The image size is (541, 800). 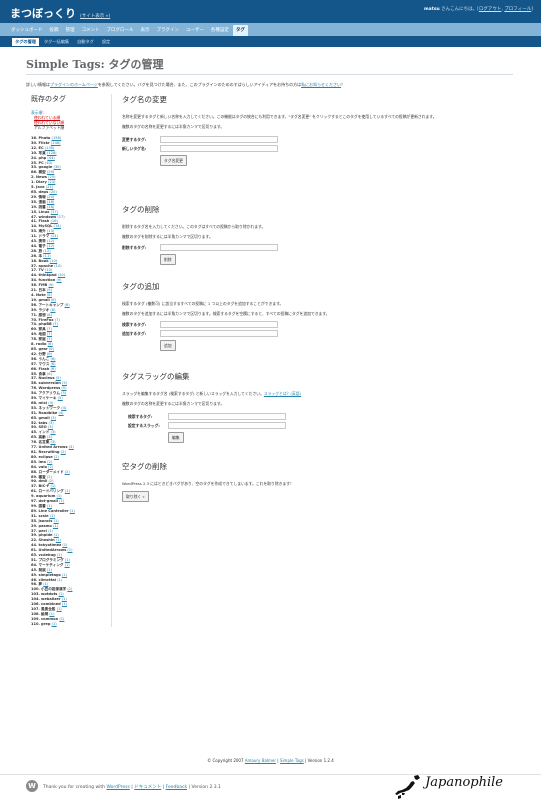 I want to click on sort-option: アルファベット順, so click(x=71, y=127).